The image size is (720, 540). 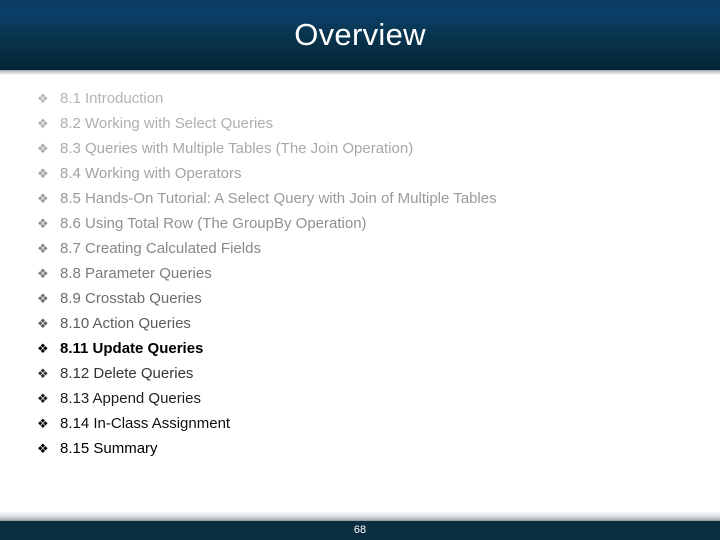 I want to click on list-item-label: 8.11 Update Queries, so click(x=132, y=348).